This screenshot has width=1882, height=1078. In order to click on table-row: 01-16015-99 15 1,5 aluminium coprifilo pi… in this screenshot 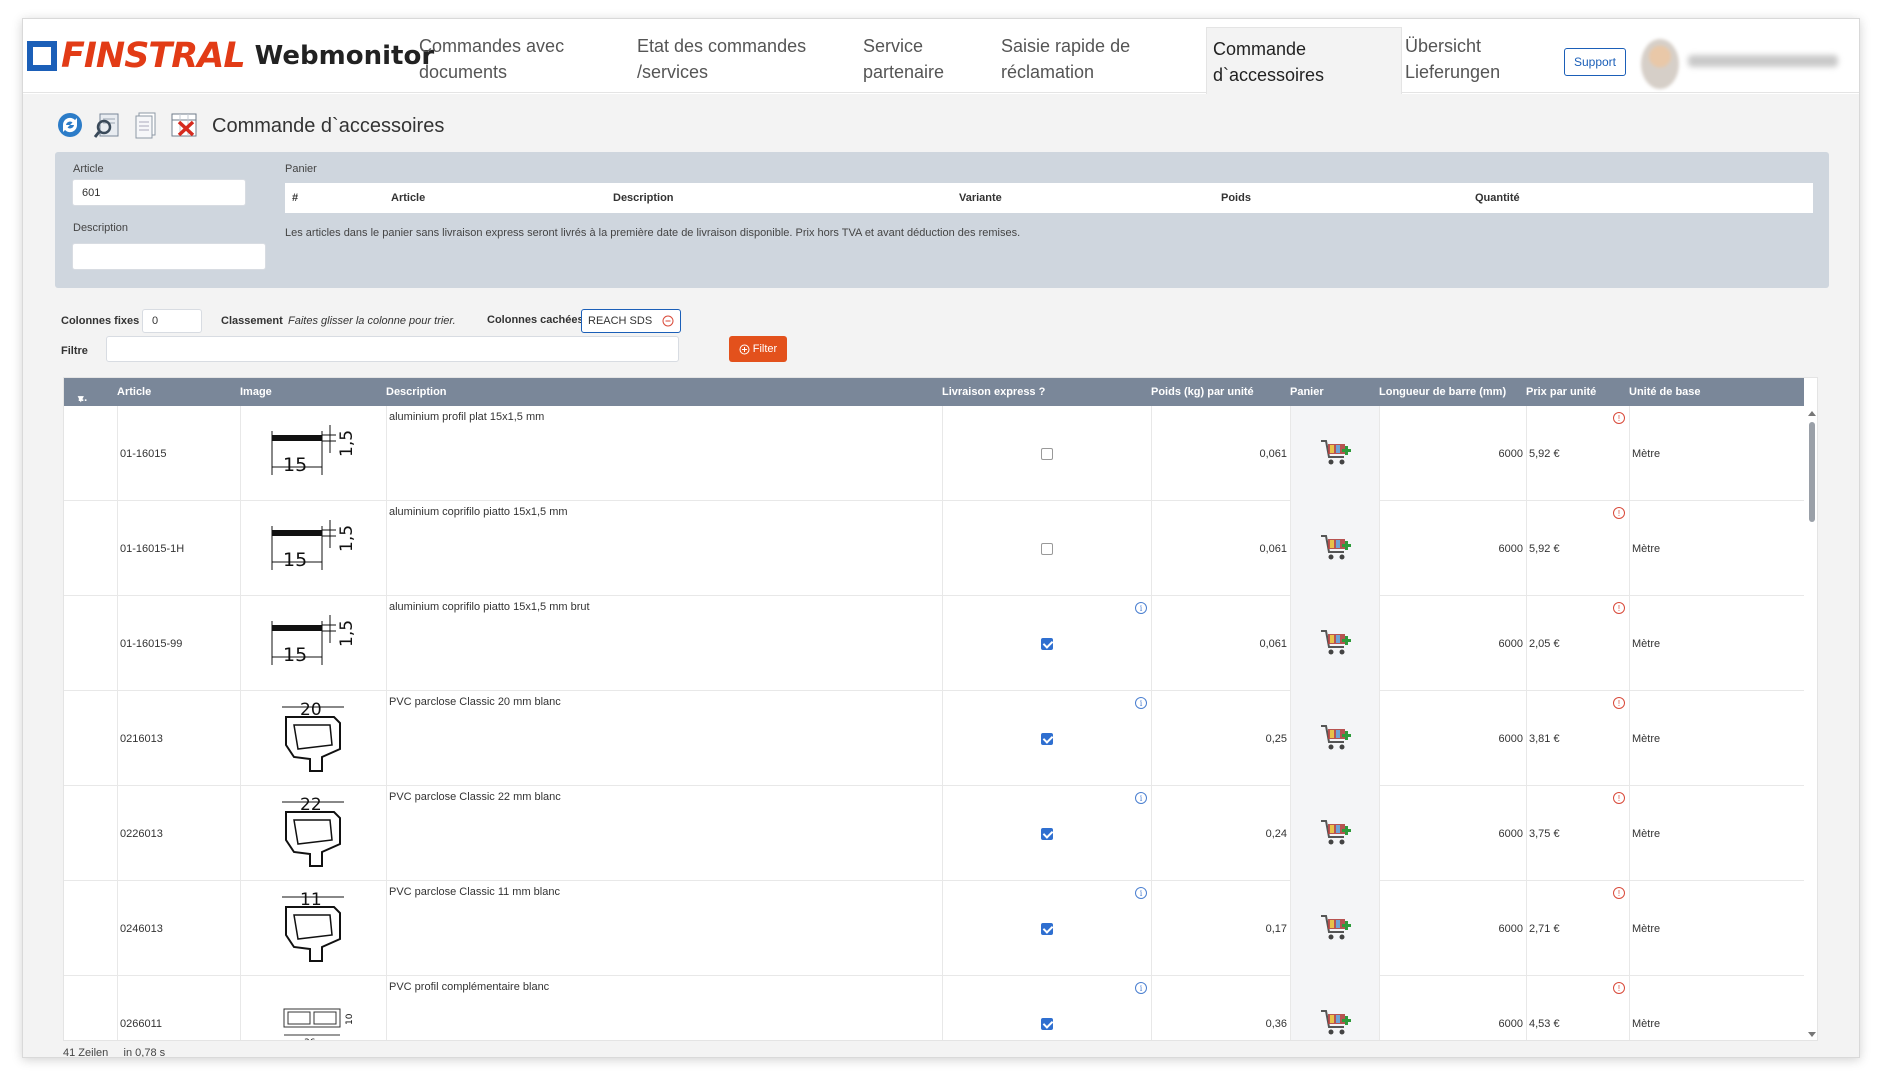, I will do `click(934, 643)`.